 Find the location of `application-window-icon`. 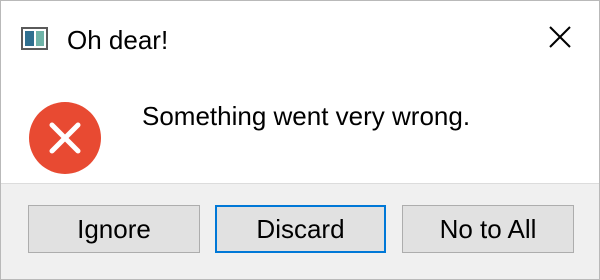

application-window-icon is located at coordinates (34, 38).